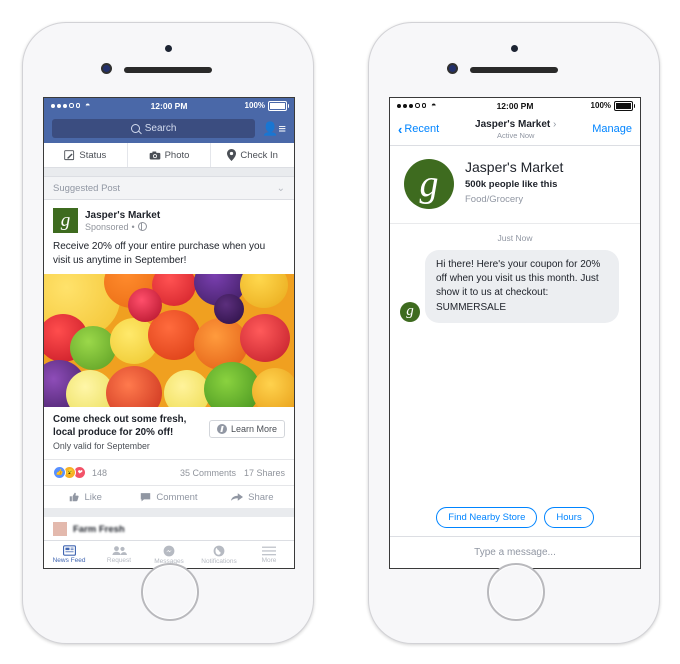  I want to click on friend-requests-icon: 👤≡, so click(274, 128).